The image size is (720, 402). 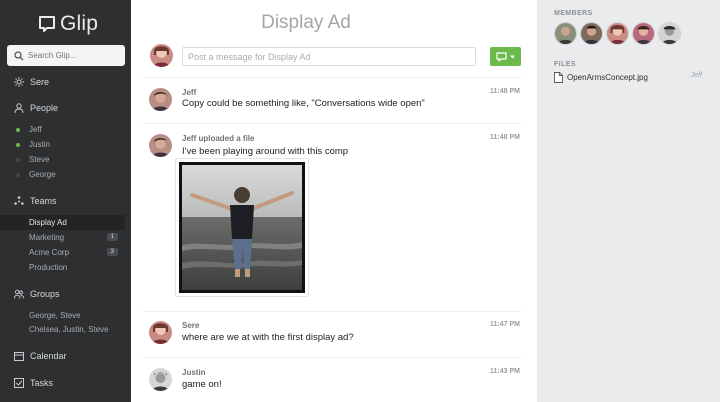 What do you see at coordinates (558, 77) in the screenshot?
I see `file-icon` at bounding box center [558, 77].